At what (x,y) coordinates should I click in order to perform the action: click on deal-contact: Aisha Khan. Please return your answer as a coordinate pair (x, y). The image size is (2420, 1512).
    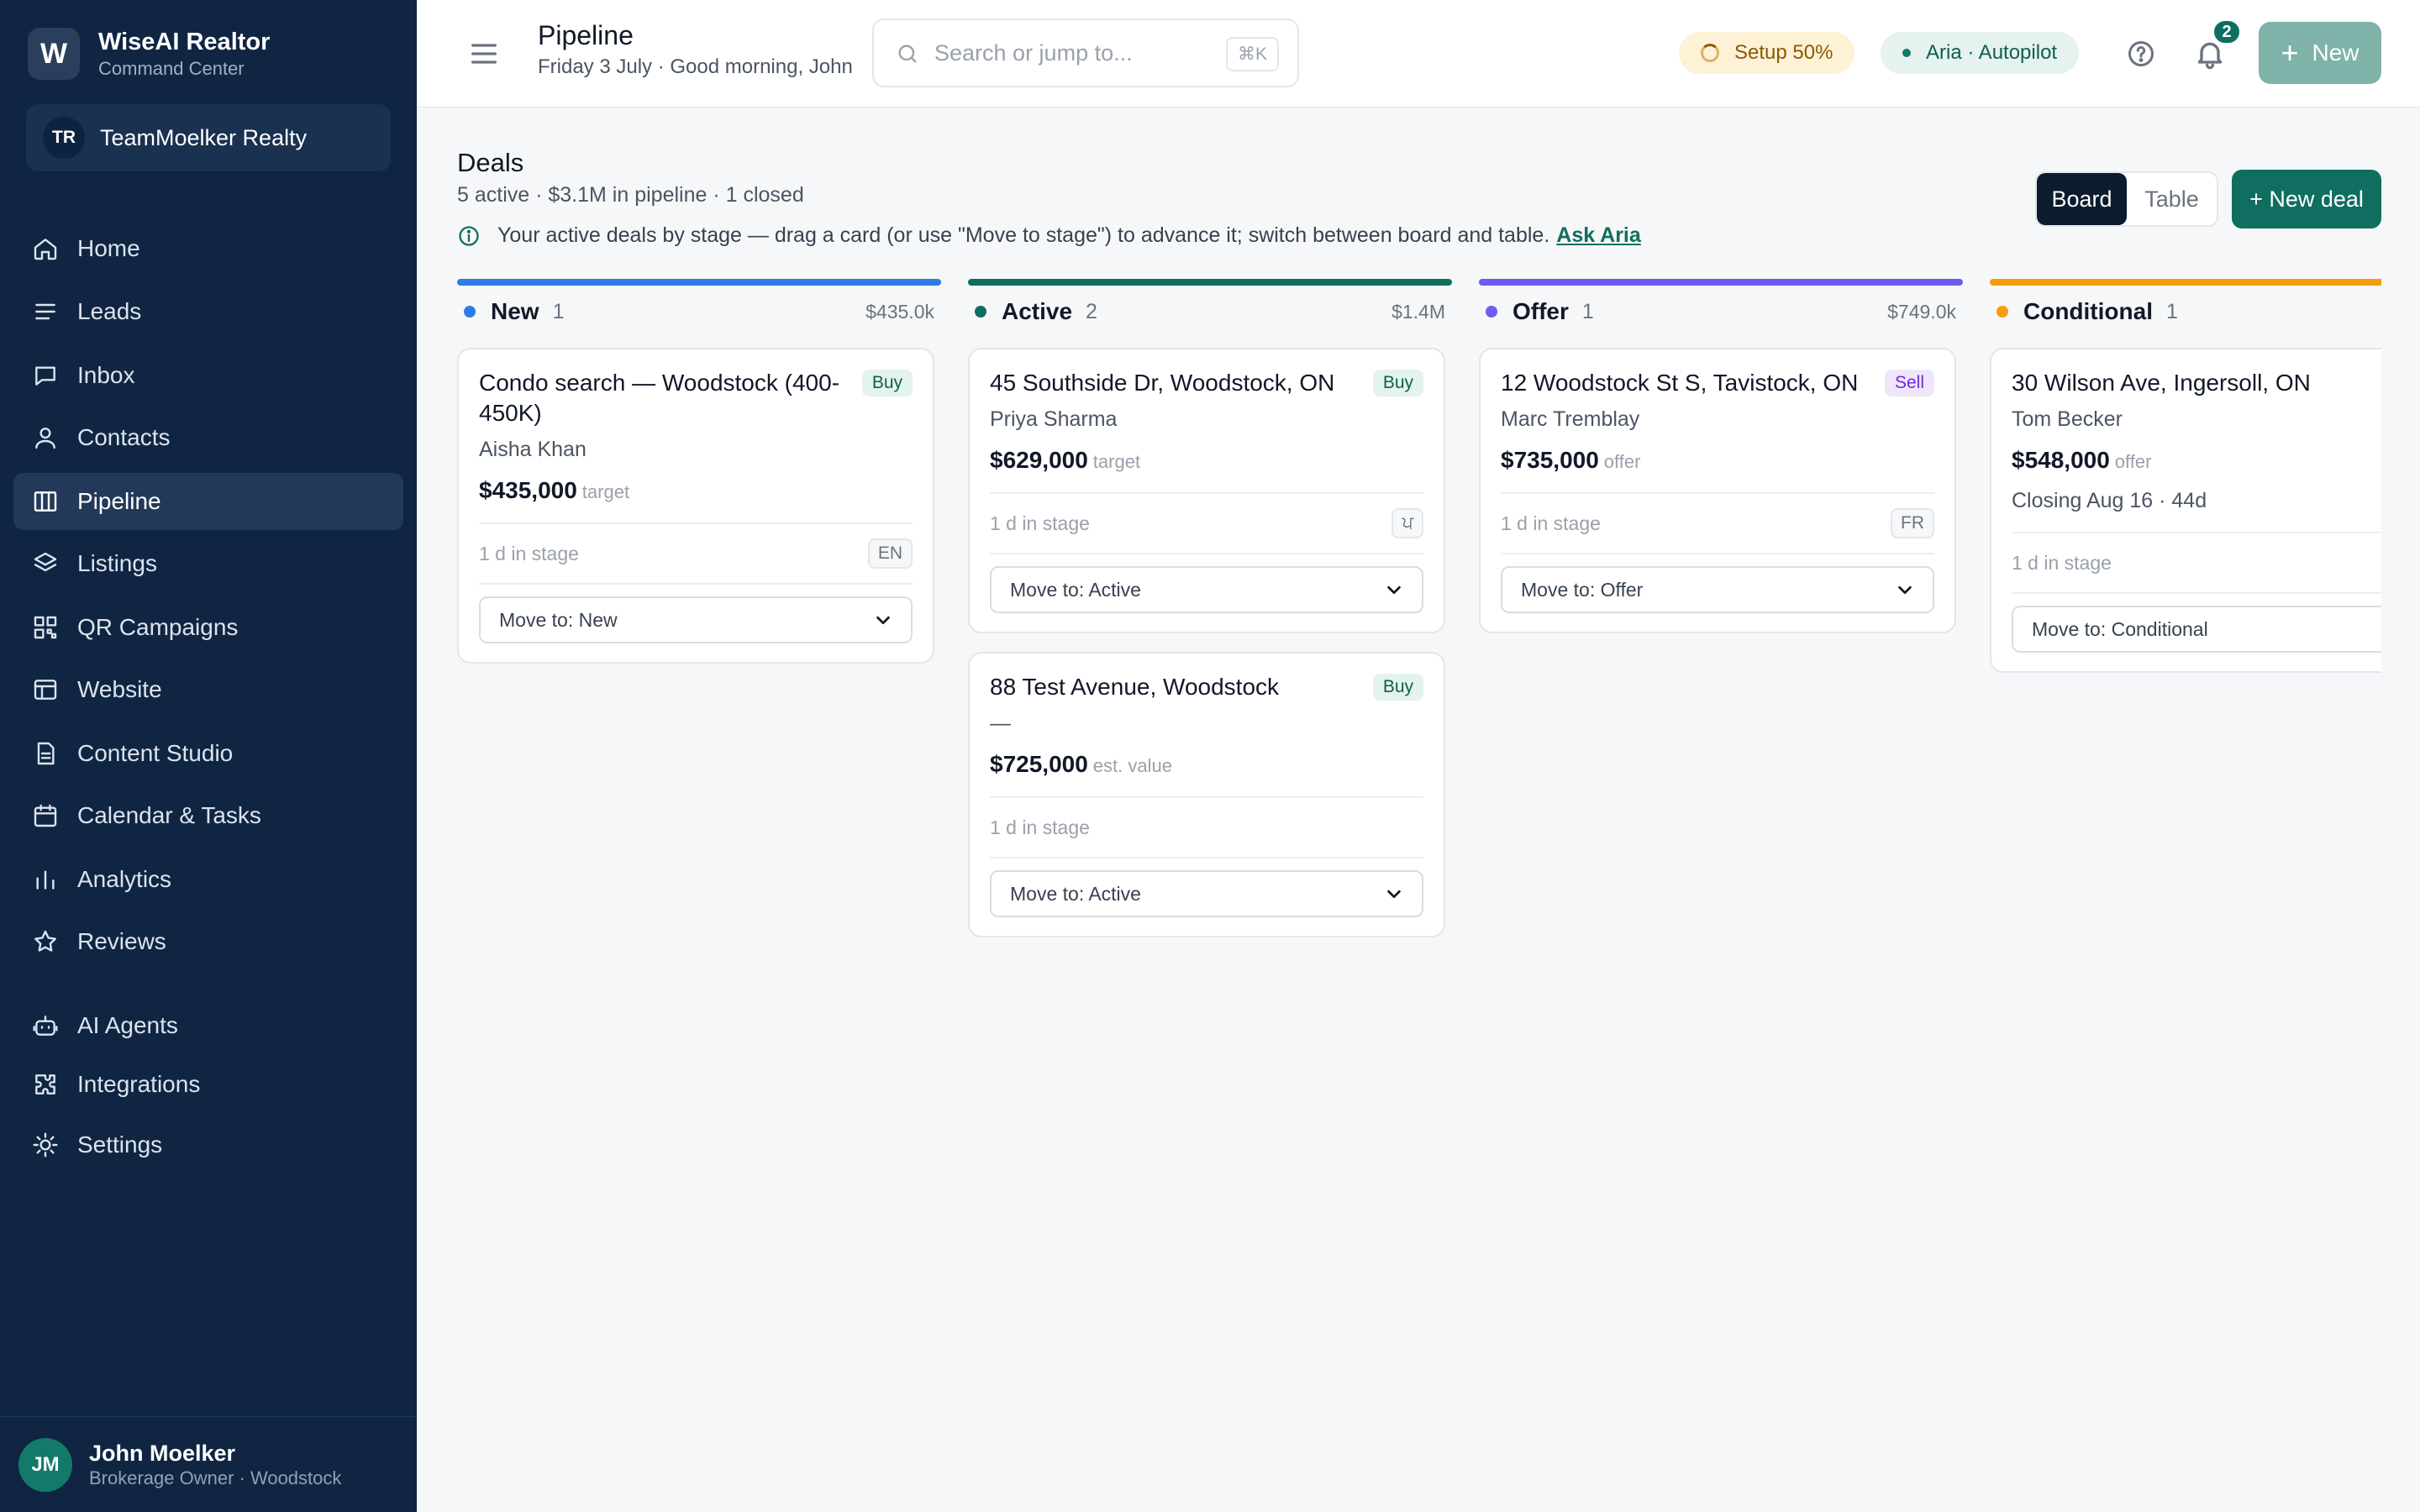
    Looking at the image, I should click on (533, 449).